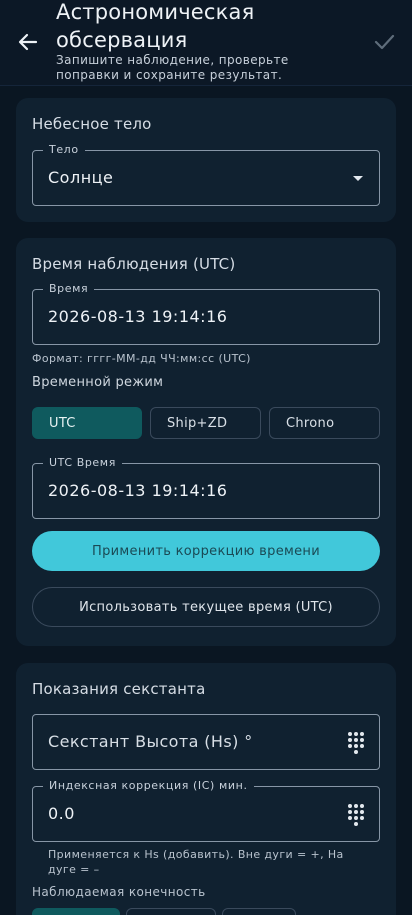  Describe the element at coordinates (92, 124) in the screenshot. I see `section-title: Небесное тело` at that location.